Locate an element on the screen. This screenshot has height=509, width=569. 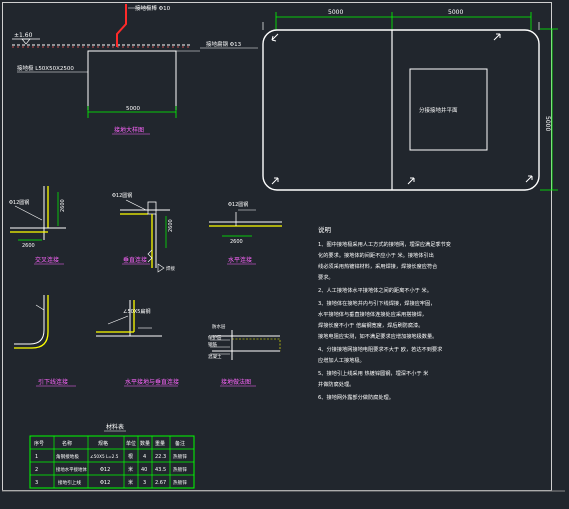
table-header: 备注 is located at coordinates (180, 443).